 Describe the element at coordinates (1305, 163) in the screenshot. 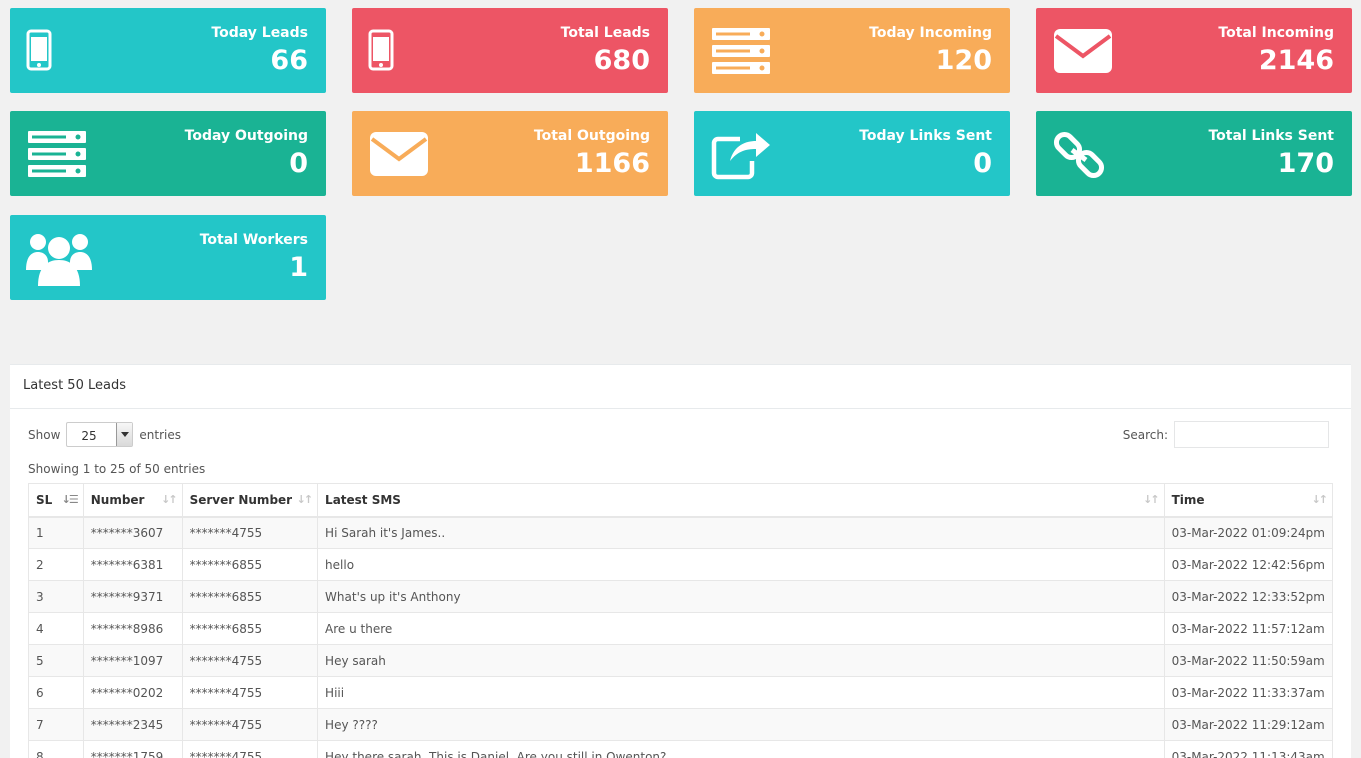

I see `tile-value: 170` at that location.